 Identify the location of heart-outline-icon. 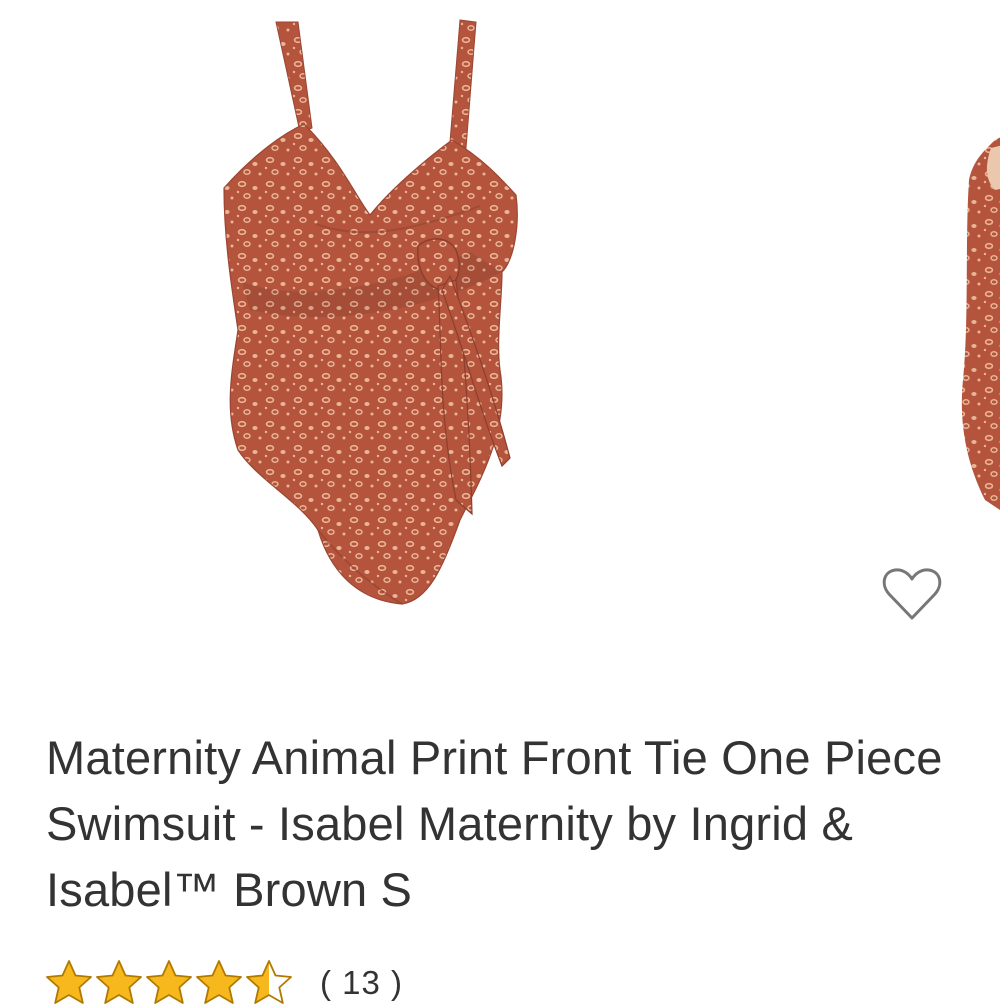
(912, 594).